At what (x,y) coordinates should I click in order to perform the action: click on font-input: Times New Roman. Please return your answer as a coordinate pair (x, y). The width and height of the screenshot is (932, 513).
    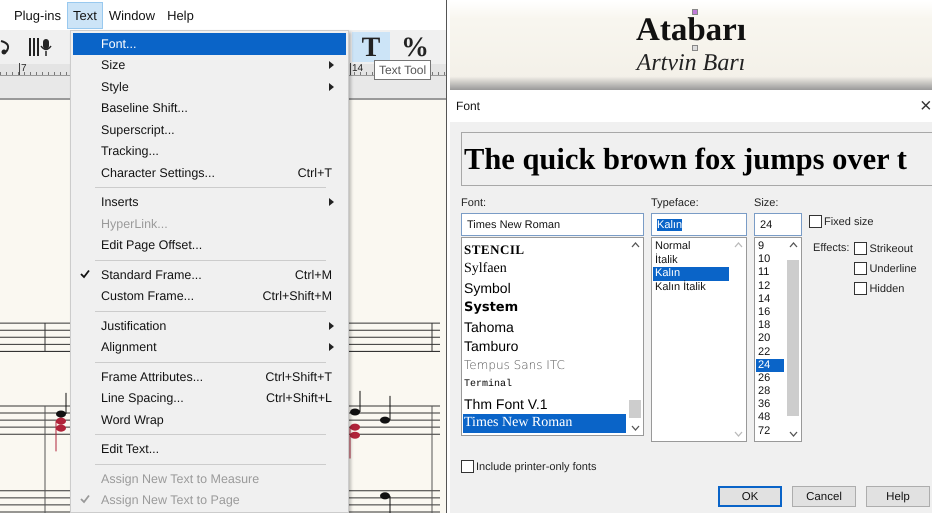
    Looking at the image, I should click on (552, 224).